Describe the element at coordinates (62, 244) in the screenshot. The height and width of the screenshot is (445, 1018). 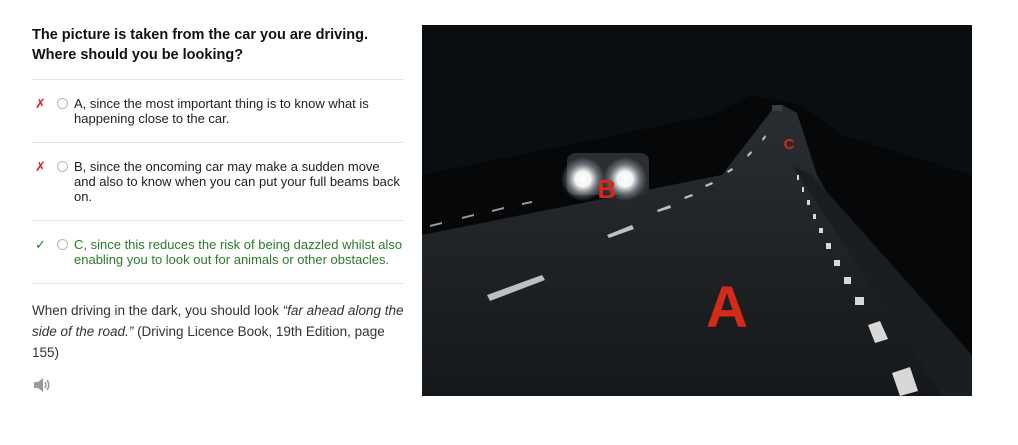
I see `radio-button-c` at that location.